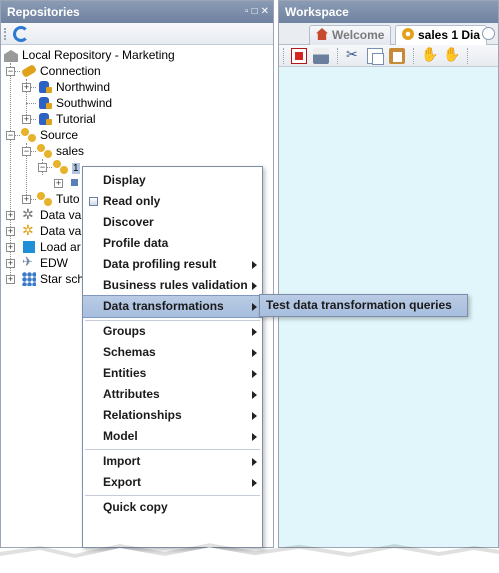 This screenshot has height=573, width=499. Describe the element at coordinates (59, 135) in the screenshot. I see `tree-label: Source` at that location.